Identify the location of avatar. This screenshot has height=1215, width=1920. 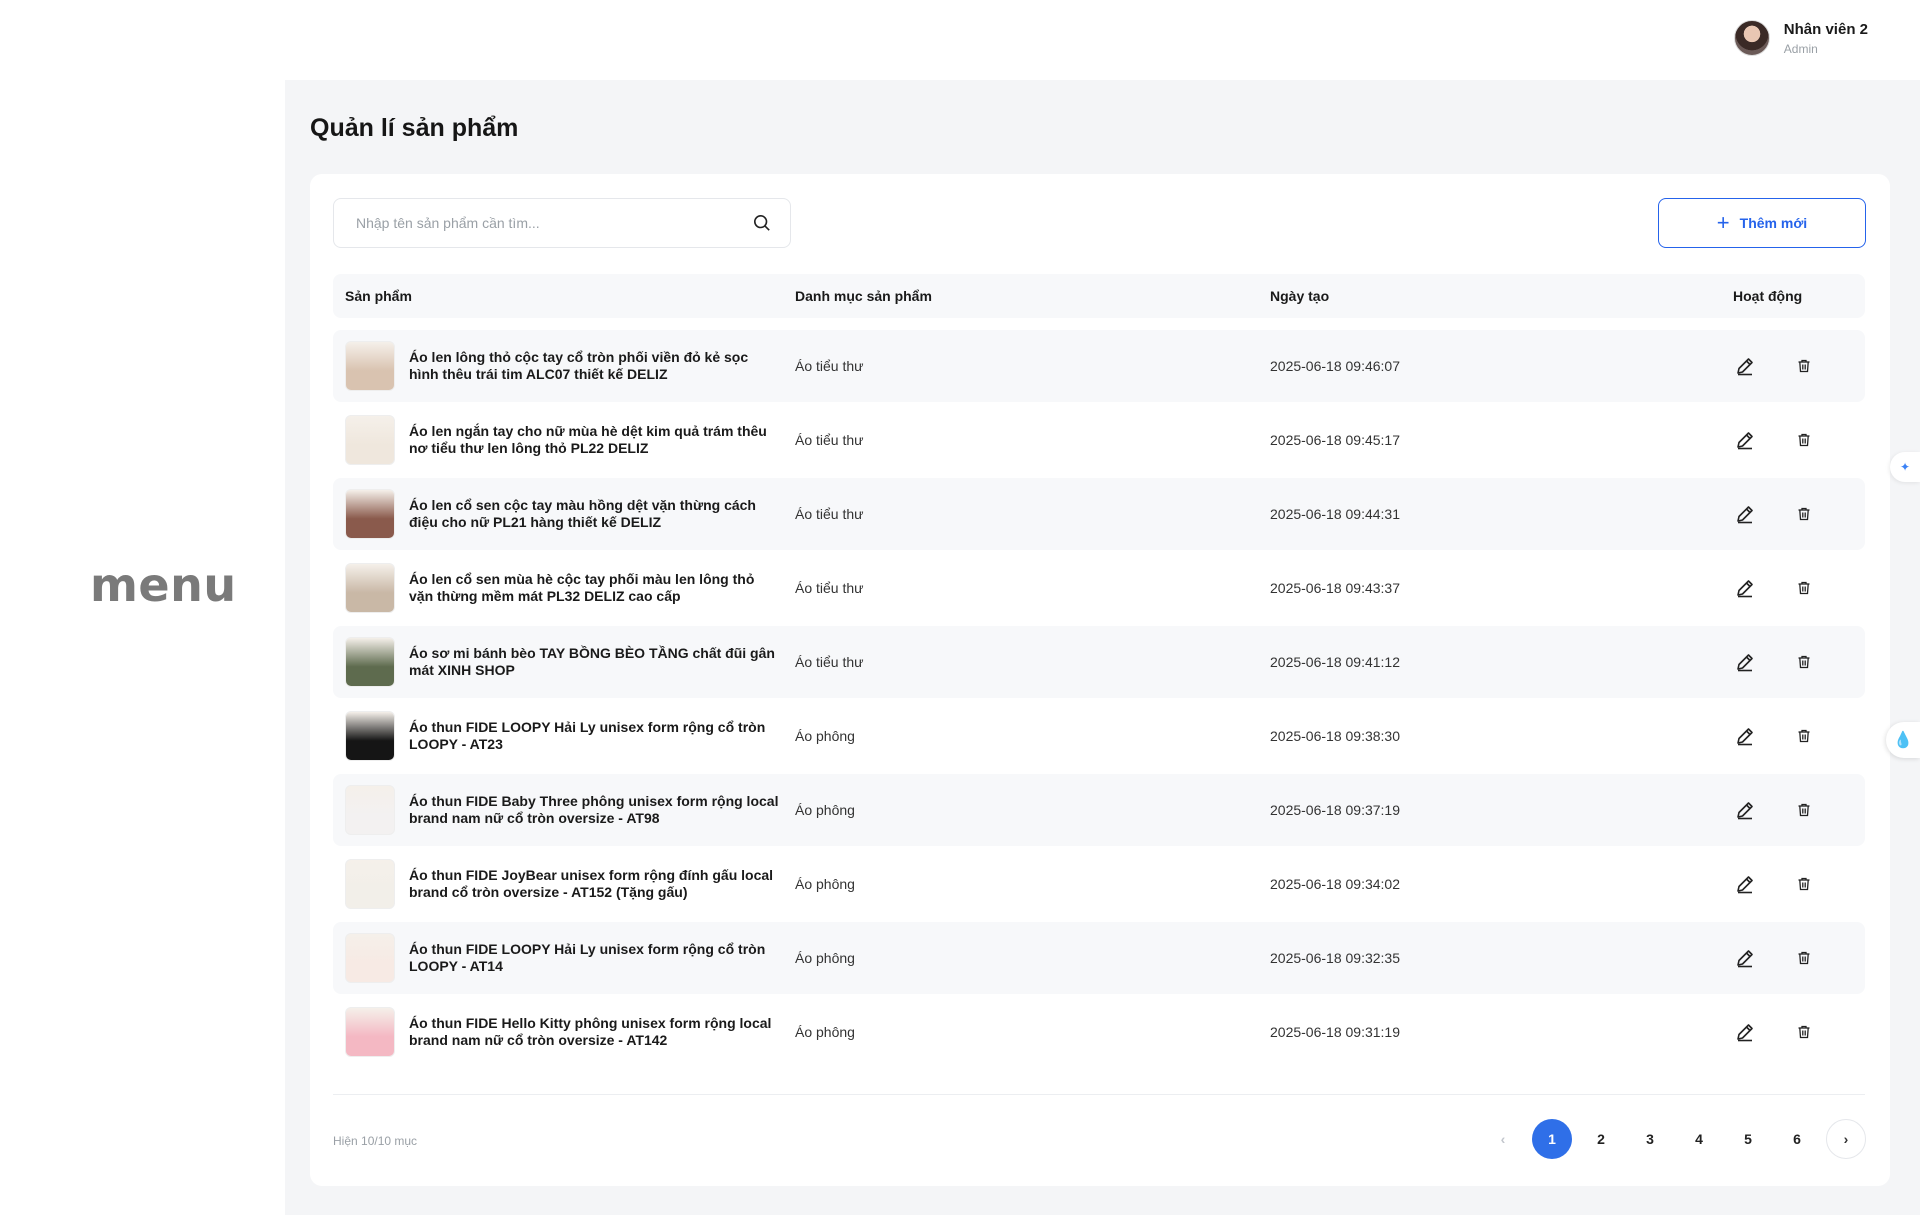
(1751, 38).